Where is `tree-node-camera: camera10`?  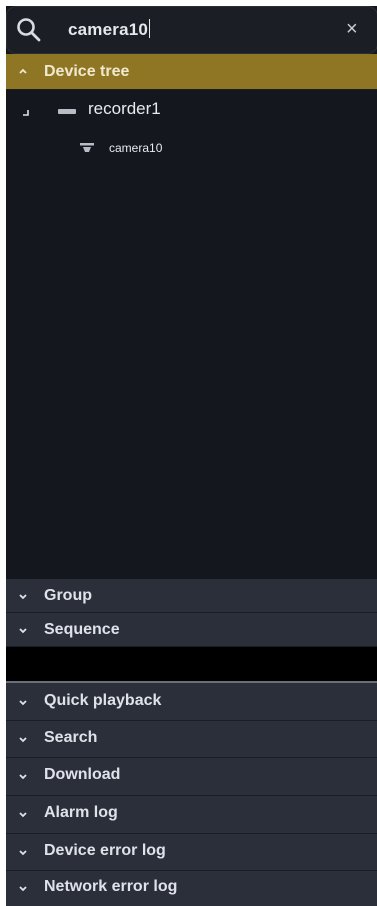
tree-node-camera: camera10 is located at coordinates (191, 127).